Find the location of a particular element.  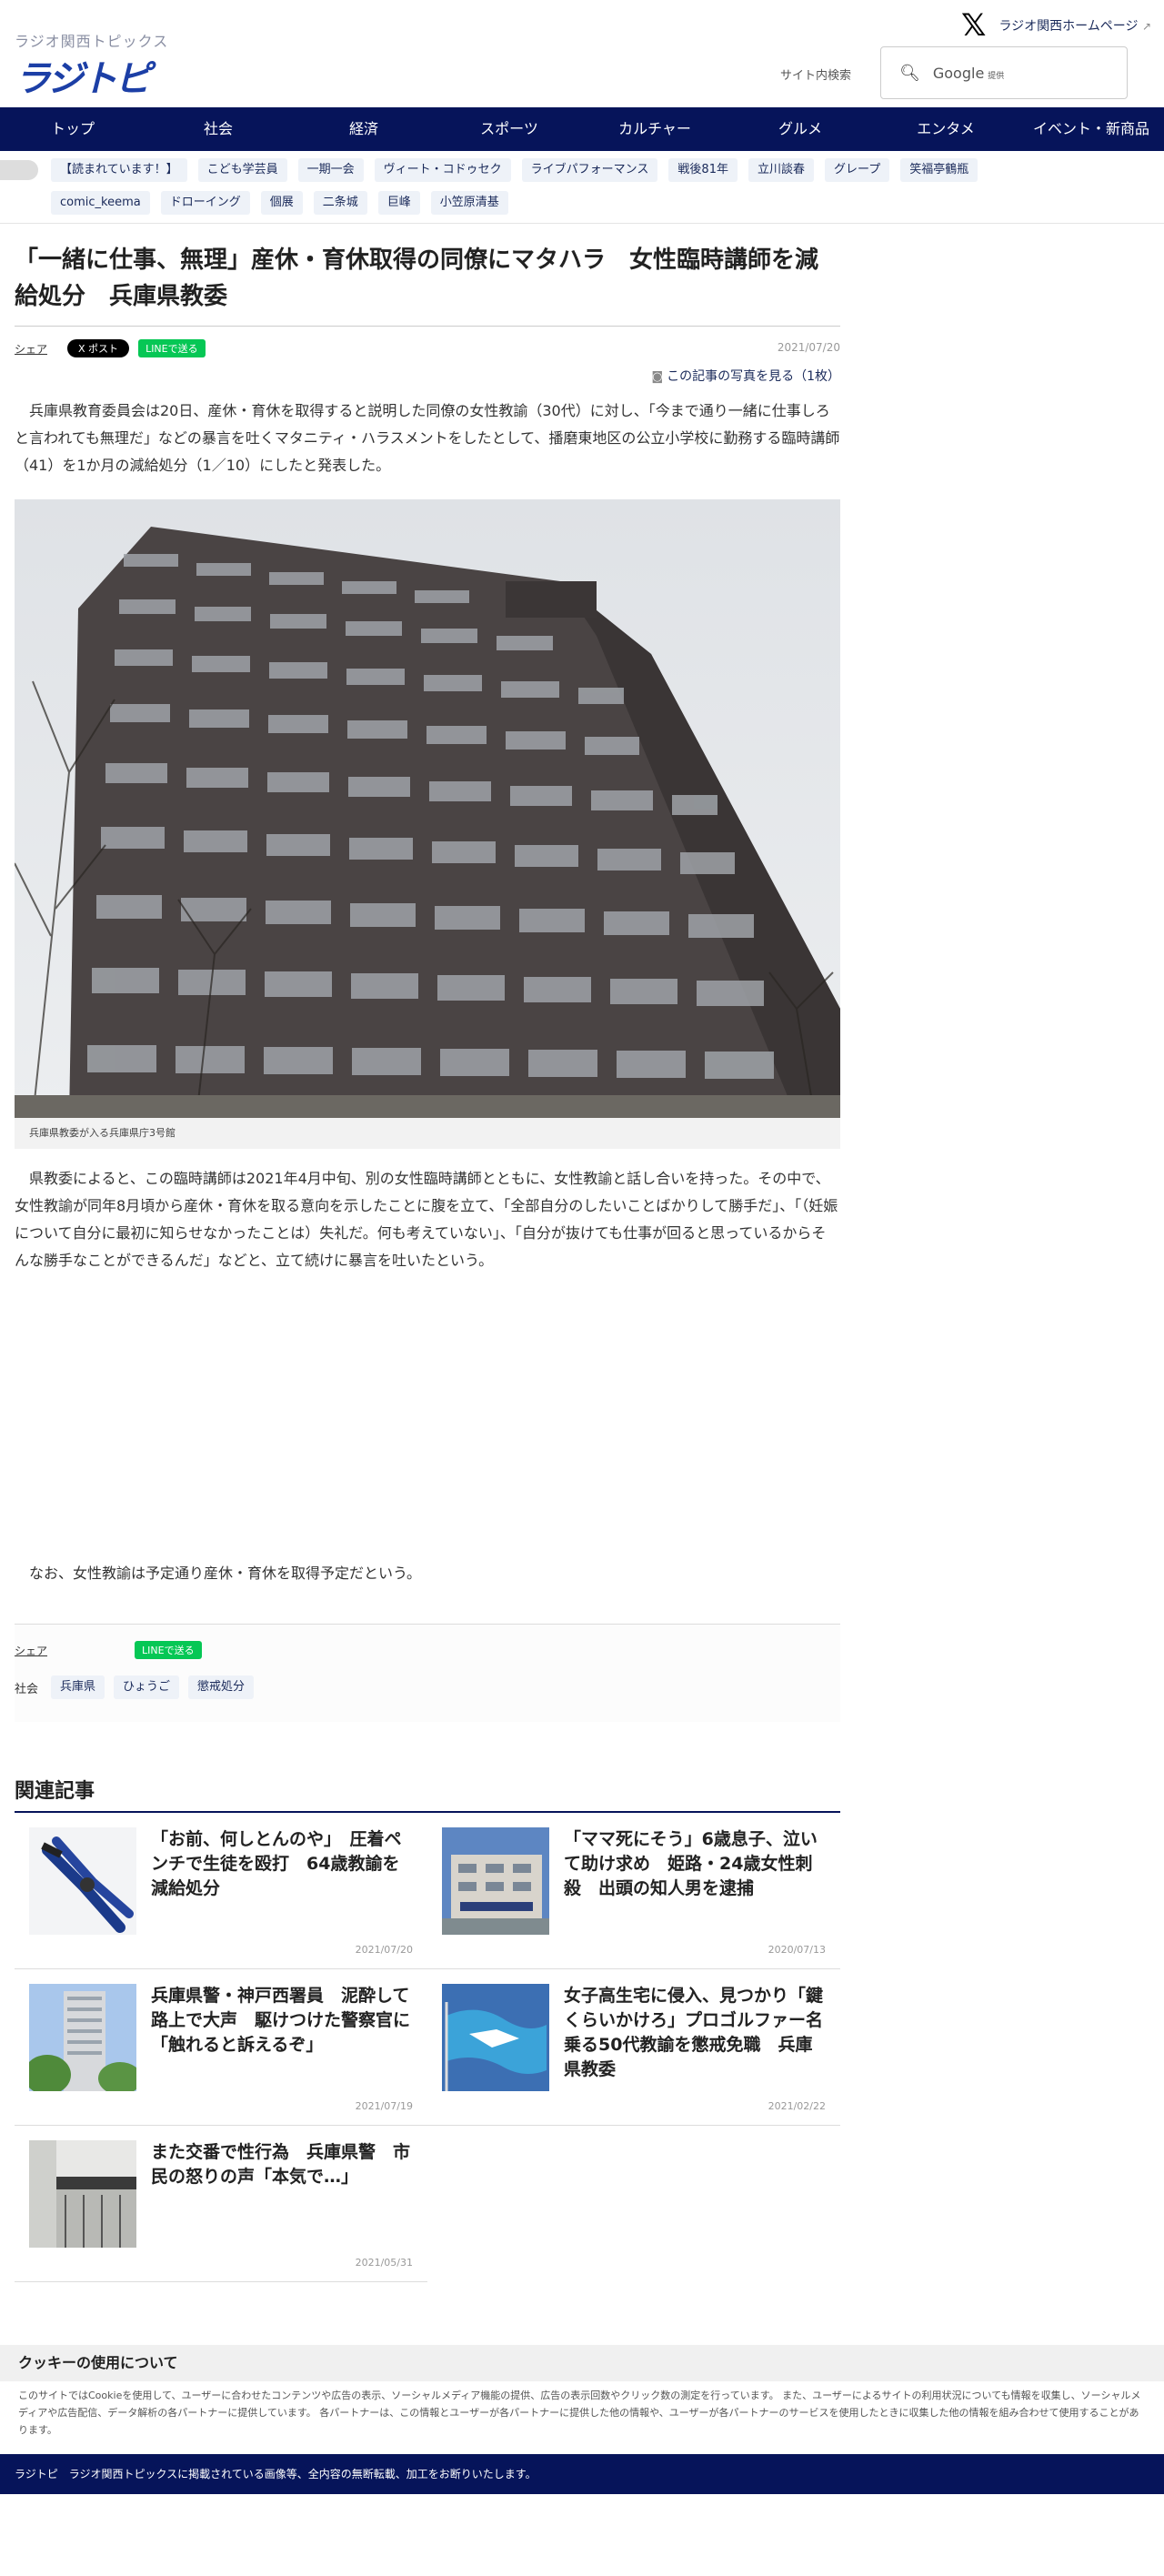

pliers-photo is located at coordinates (83, 1881).